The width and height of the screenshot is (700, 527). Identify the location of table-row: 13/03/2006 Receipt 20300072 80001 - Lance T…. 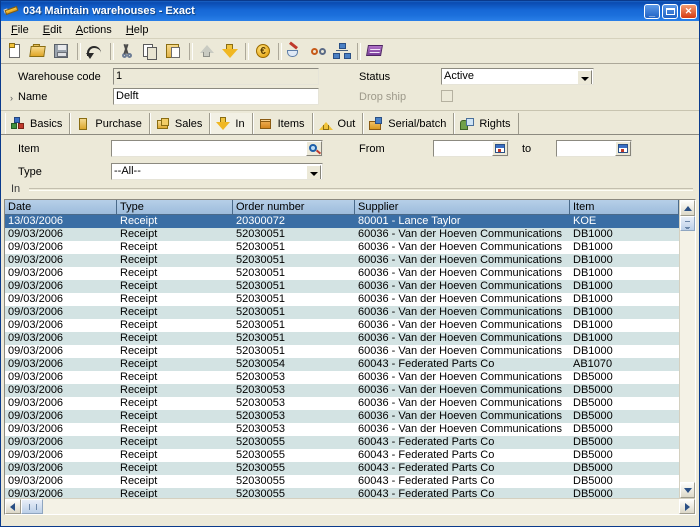
(342, 221).